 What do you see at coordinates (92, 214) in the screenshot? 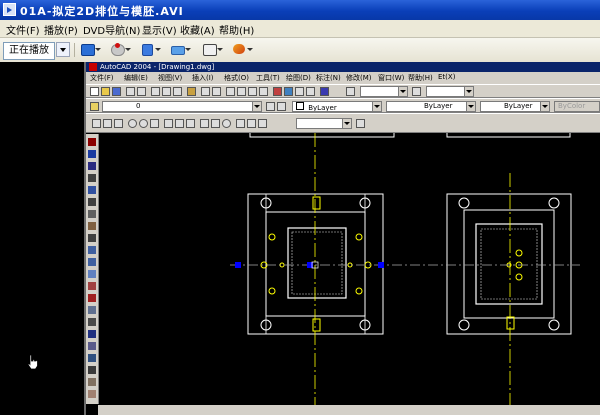
I see `rotate-icon` at bounding box center [92, 214].